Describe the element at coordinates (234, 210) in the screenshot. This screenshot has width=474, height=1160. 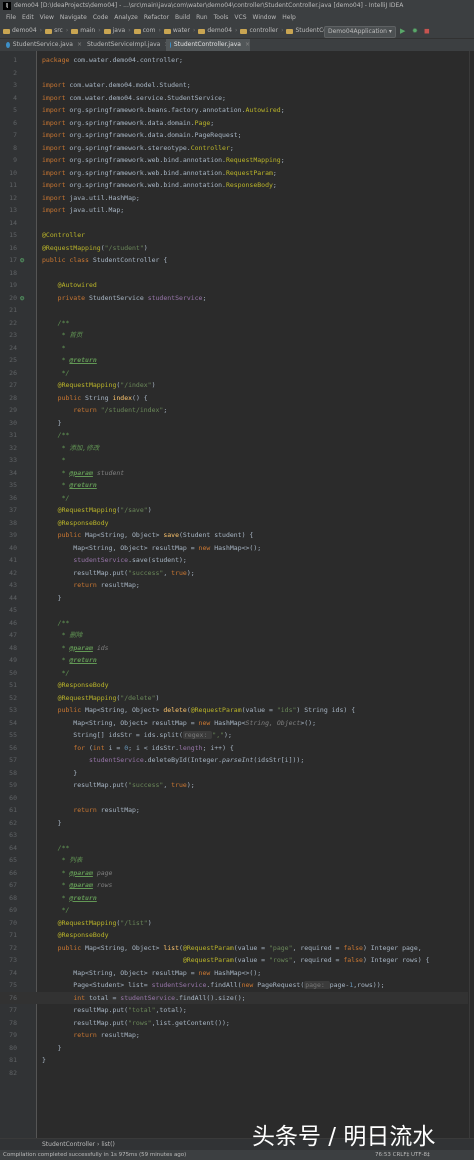
I see `code-line: 13 import java.util.Map;` at that location.